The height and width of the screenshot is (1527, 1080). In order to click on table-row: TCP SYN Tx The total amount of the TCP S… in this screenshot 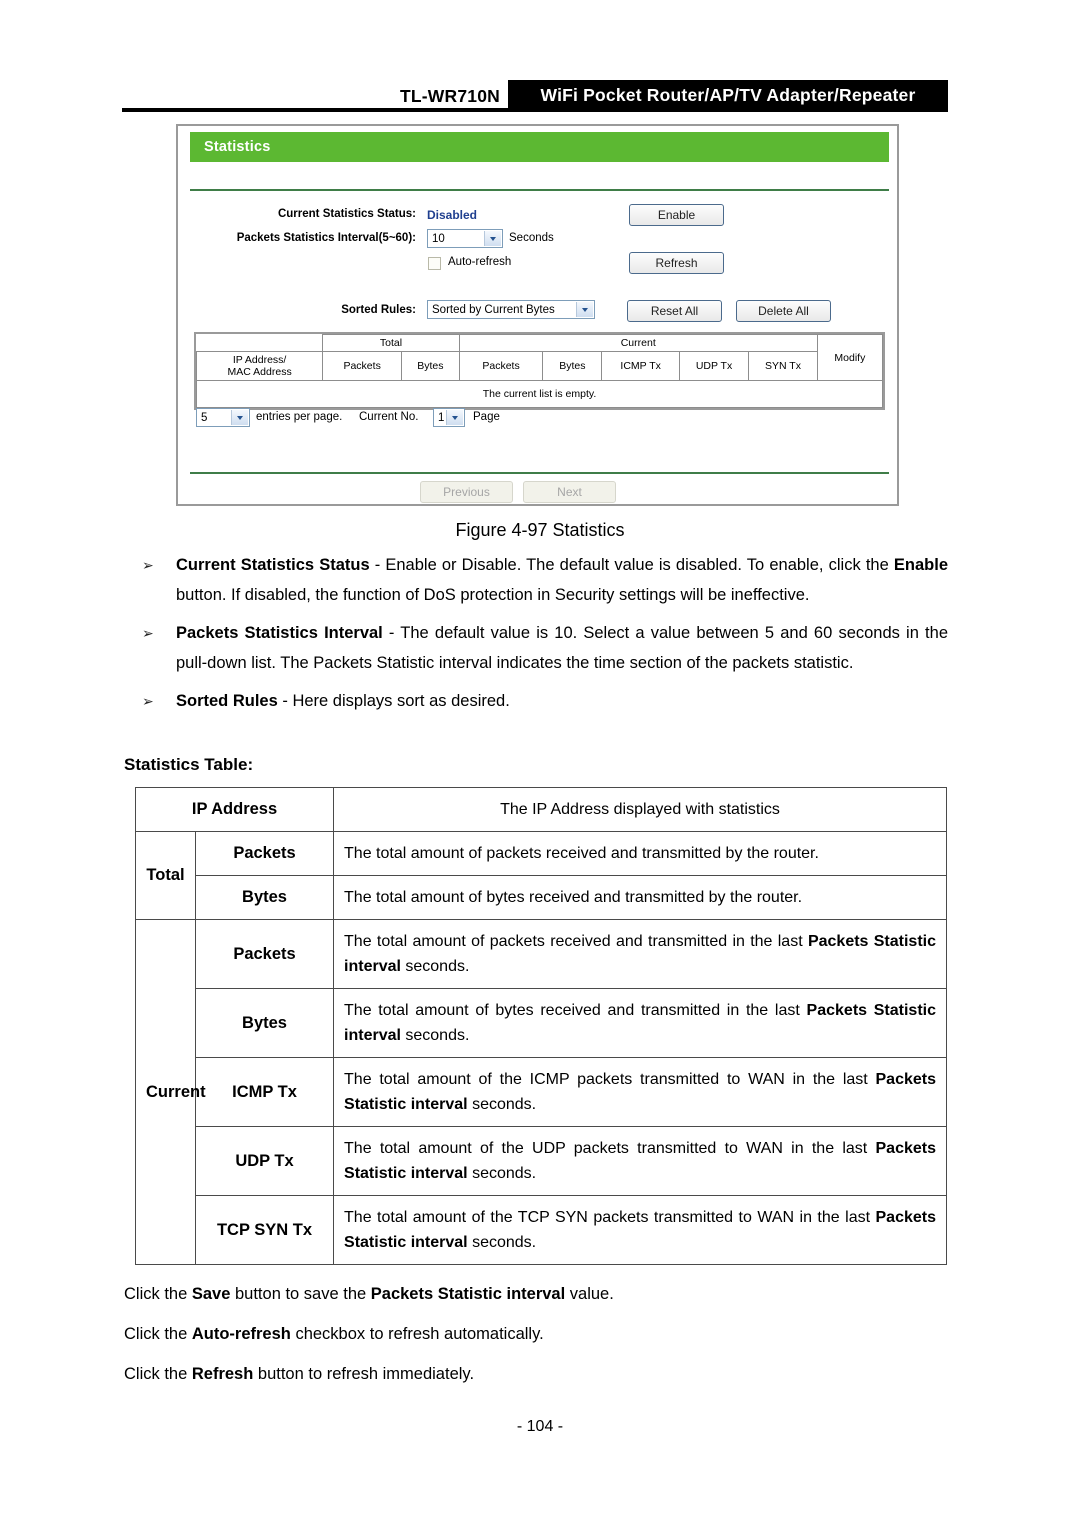, I will do `click(541, 1230)`.